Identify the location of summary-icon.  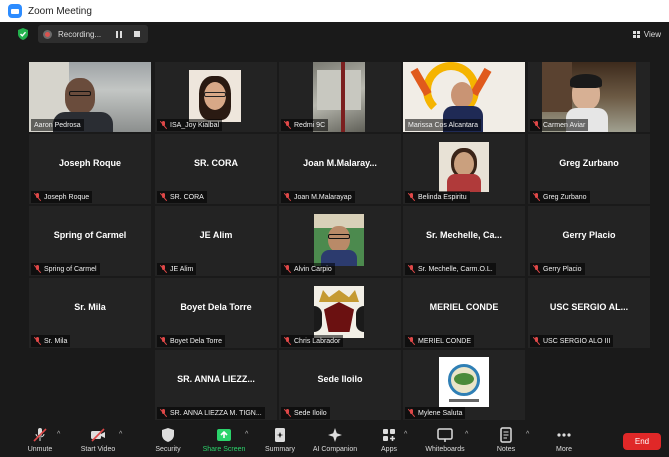
(280, 435).